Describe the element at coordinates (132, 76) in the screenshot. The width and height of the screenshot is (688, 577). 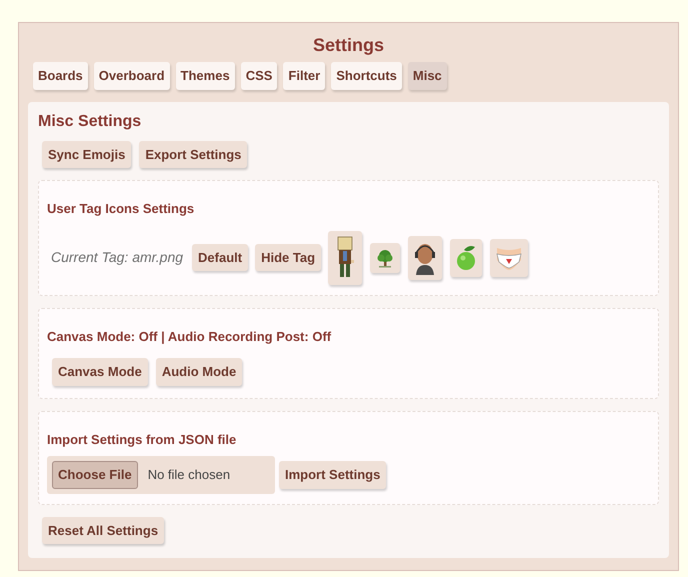
I see `tab: Overboard` at that location.